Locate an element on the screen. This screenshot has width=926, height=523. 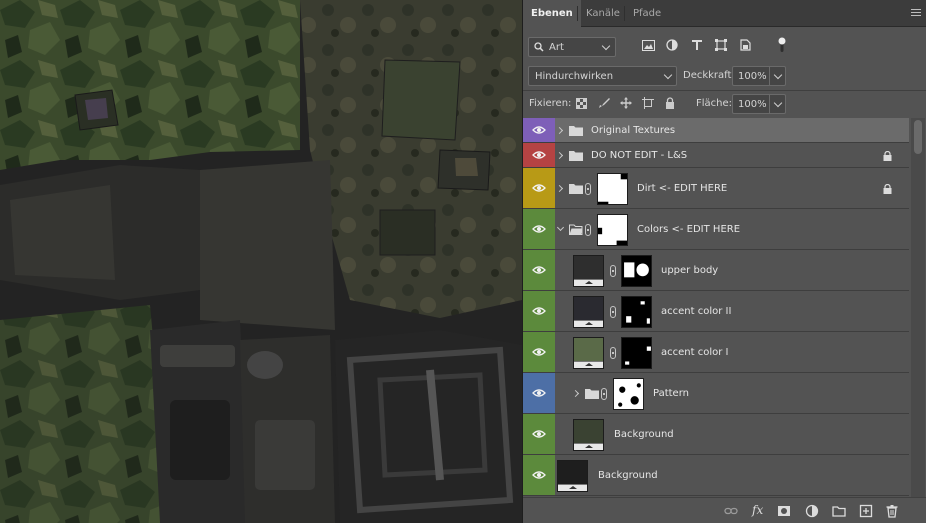
panel-tabbar: Ebenen Kanäle Pfade is located at coordinates (724, 13).